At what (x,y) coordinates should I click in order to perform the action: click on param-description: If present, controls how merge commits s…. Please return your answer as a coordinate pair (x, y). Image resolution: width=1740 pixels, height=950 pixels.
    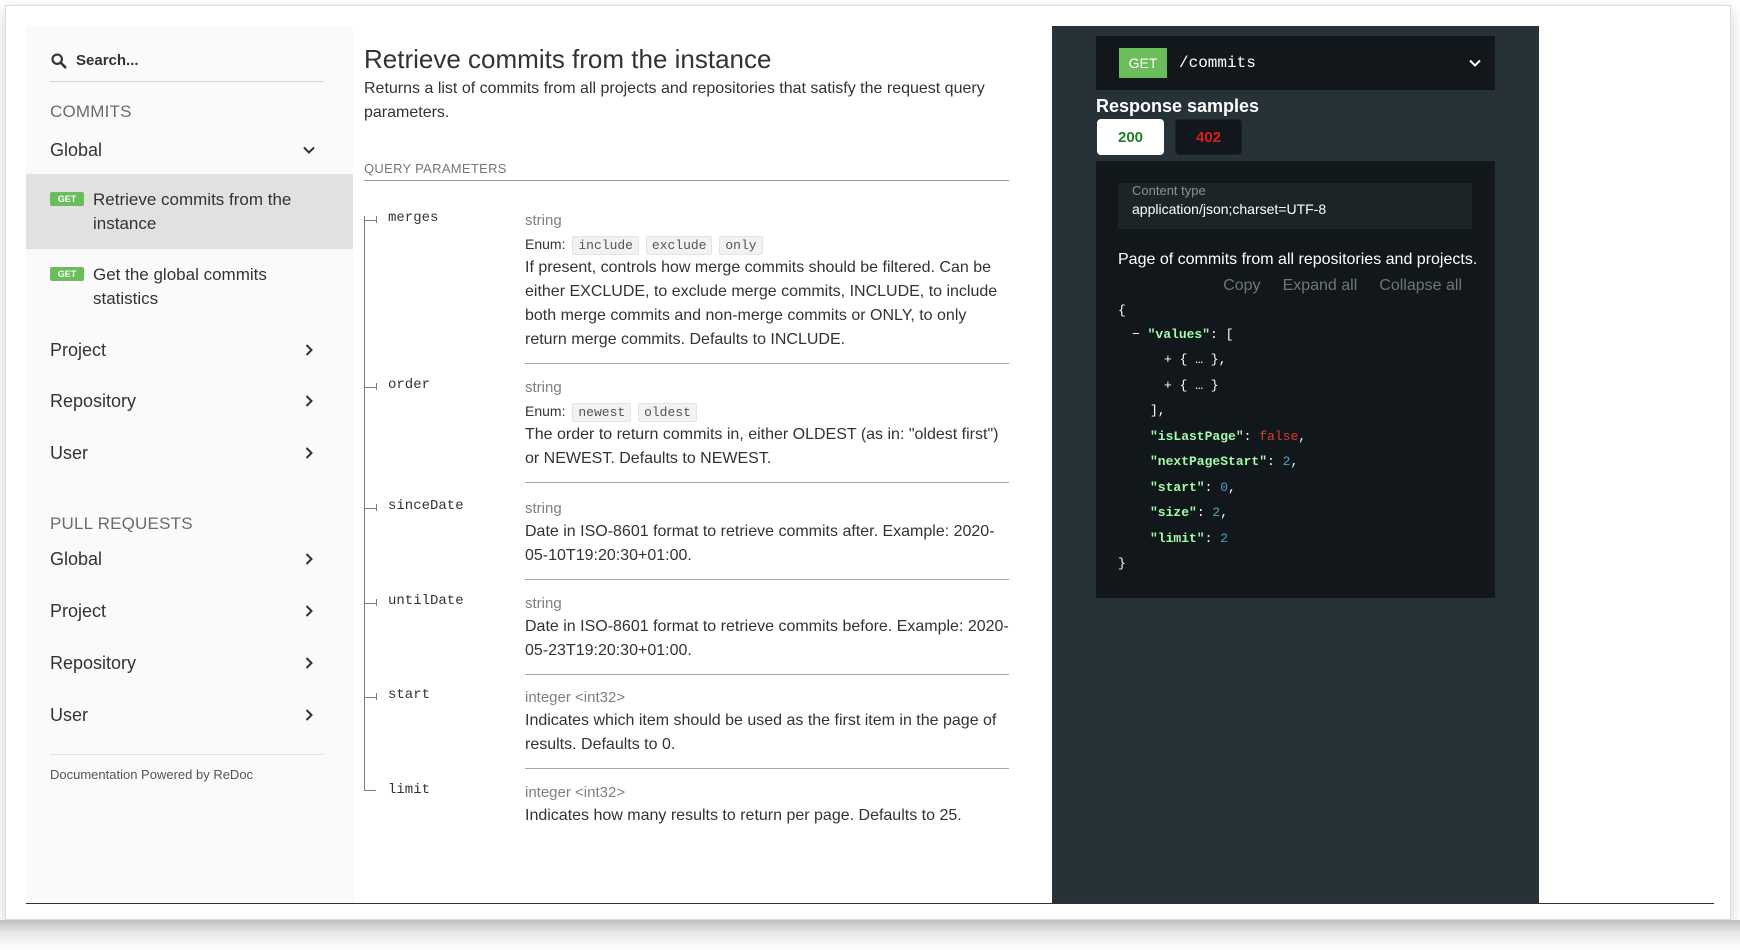
    Looking at the image, I should click on (761, 303).